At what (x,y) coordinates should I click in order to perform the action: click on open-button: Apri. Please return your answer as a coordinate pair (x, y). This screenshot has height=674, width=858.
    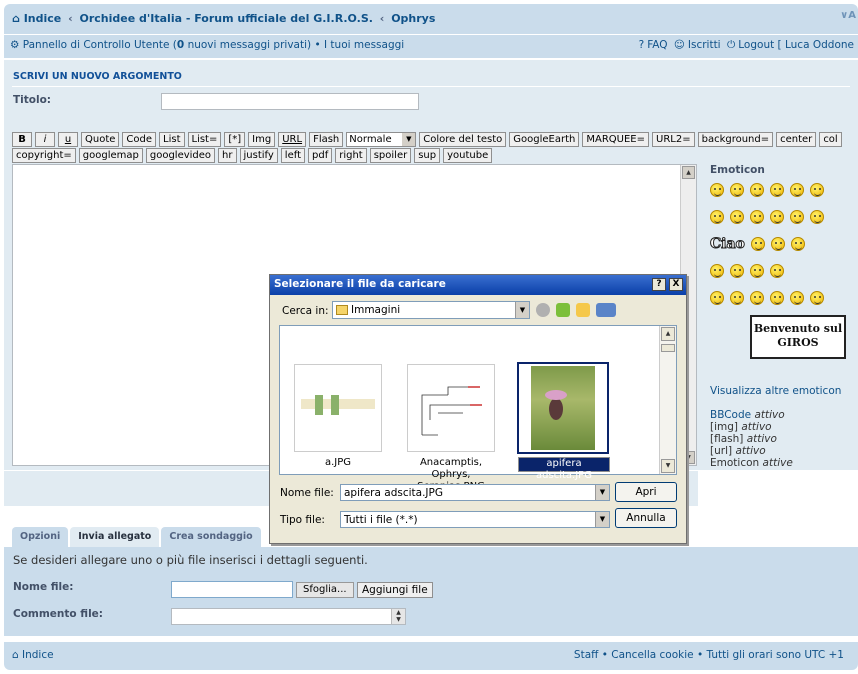
    Looking at the image, I should click on (646, 492).